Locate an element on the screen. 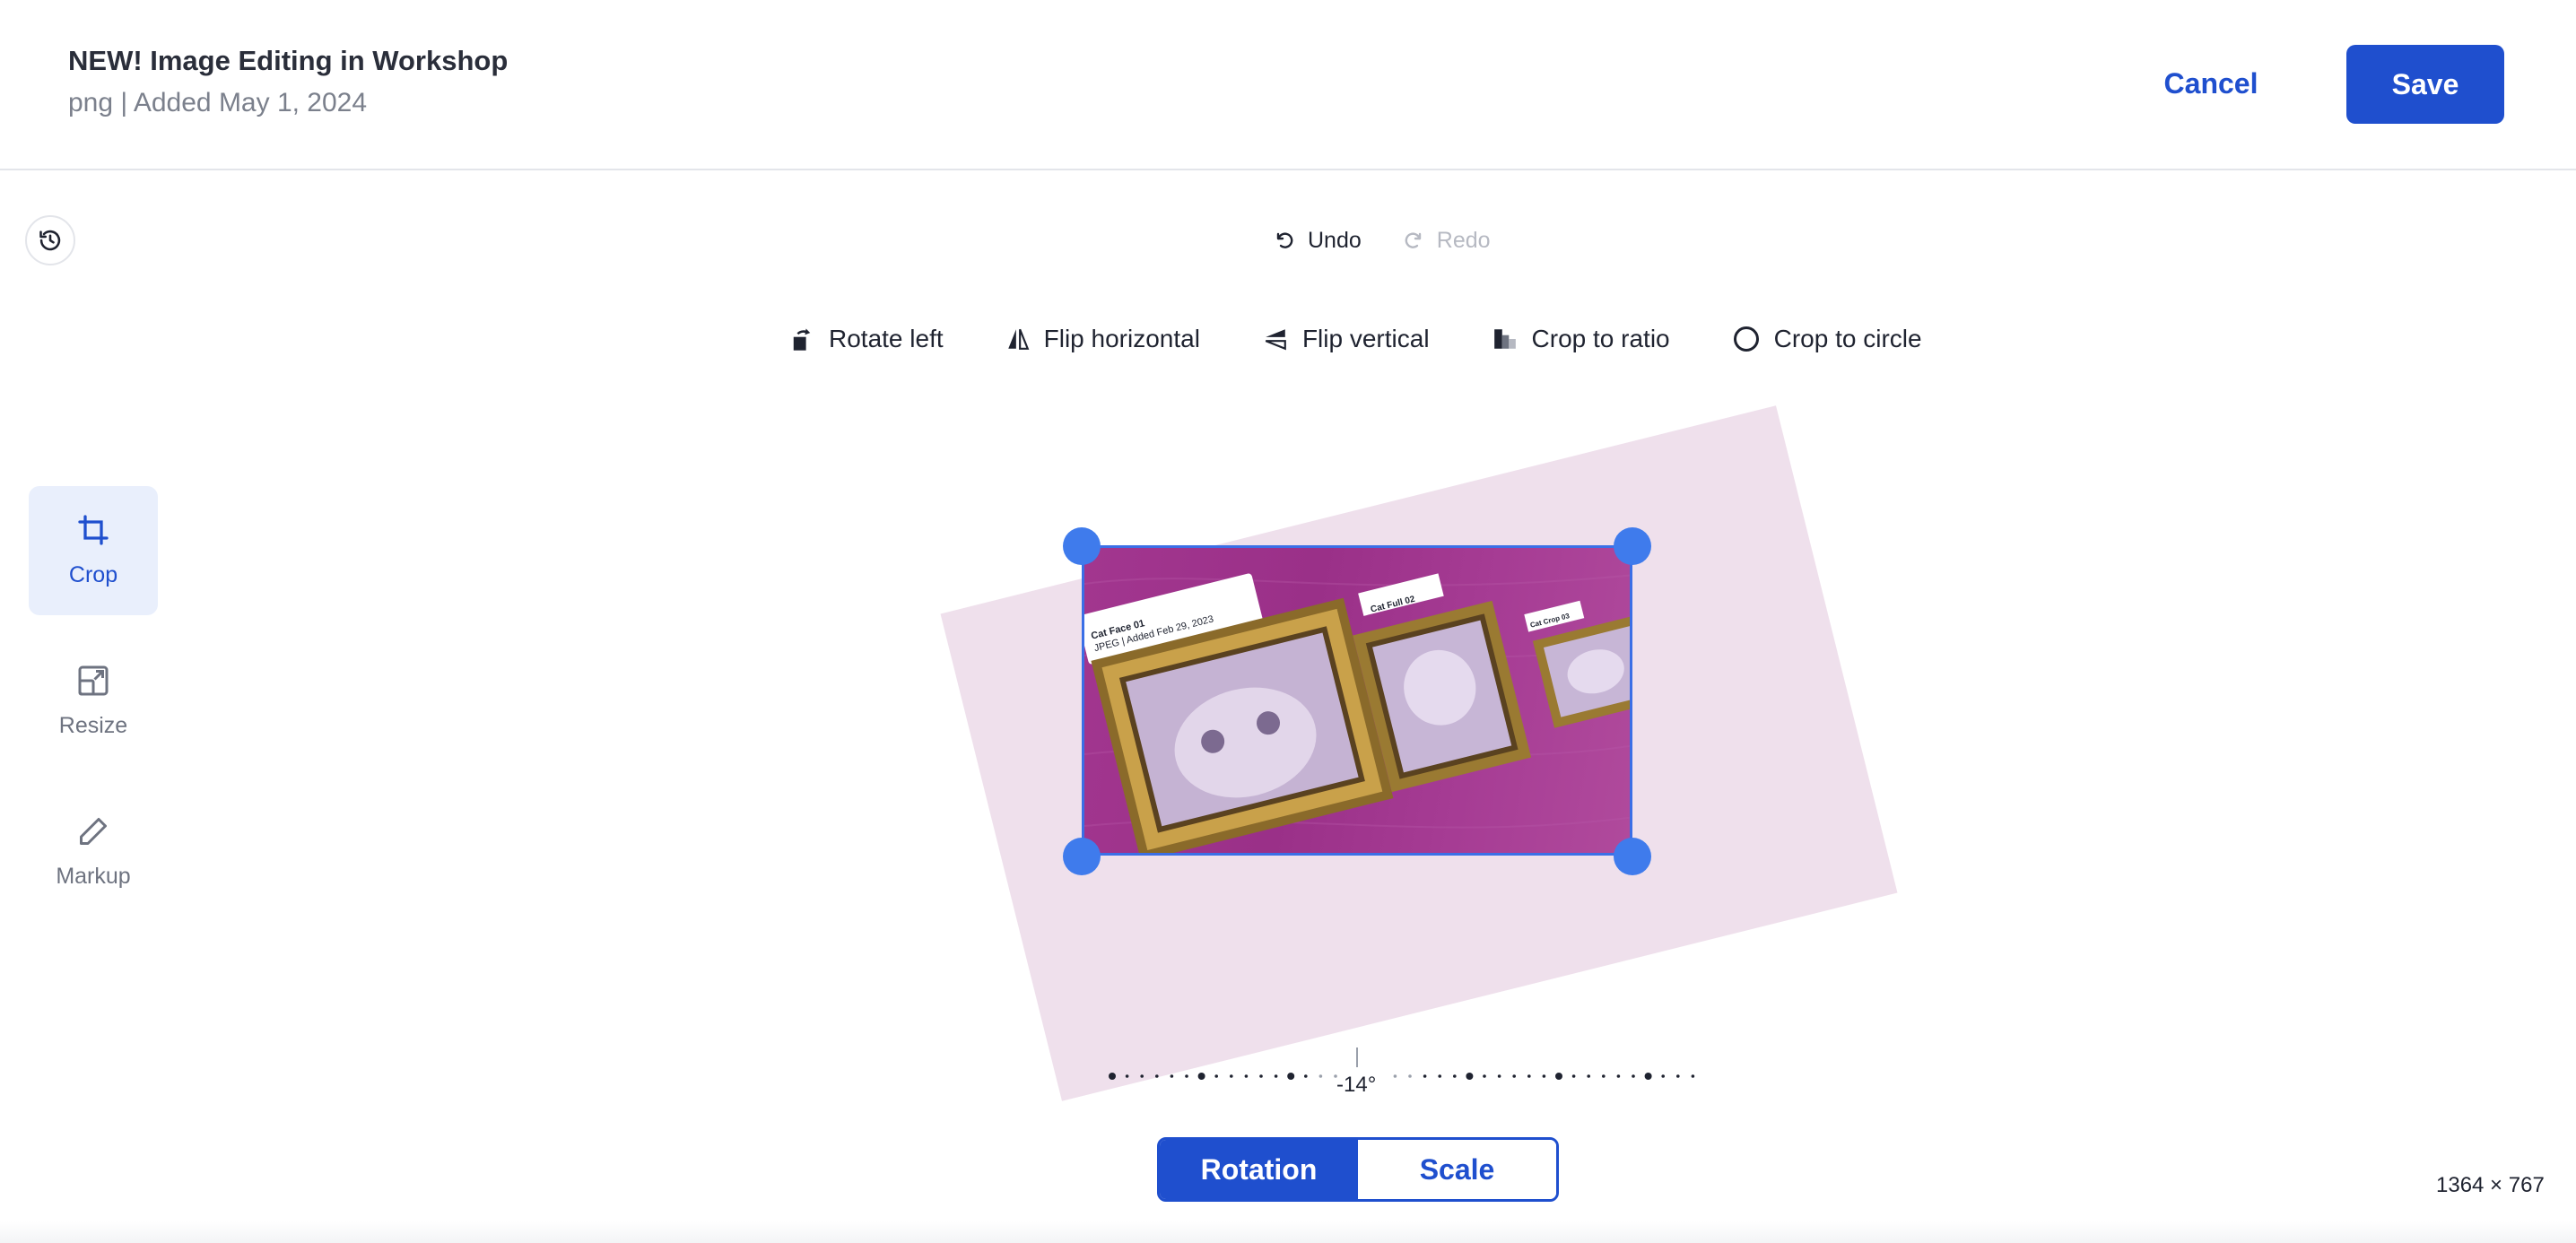 This screenshot has height=1243, width=2576. mode-toggle: Rotation Scale is located at coordinates (1358, 1169).